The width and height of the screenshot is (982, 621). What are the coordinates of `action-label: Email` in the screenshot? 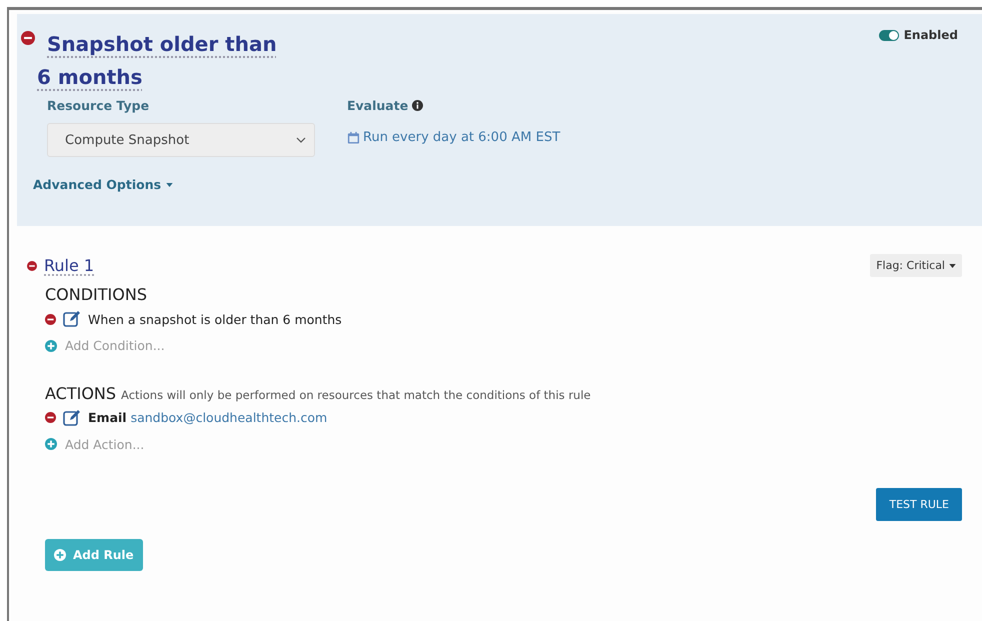 It's located at (107, 417).